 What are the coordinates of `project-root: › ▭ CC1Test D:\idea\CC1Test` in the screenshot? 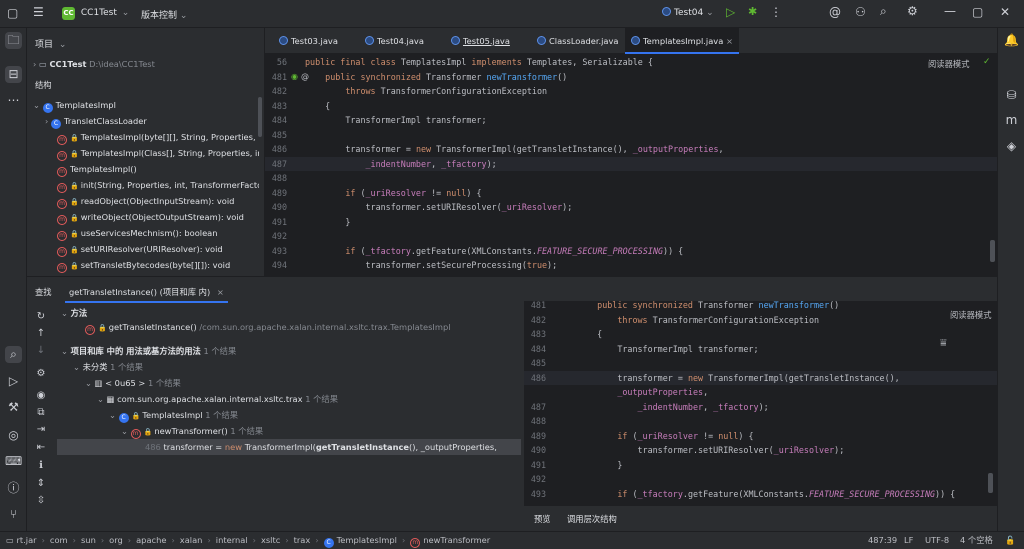 It's located at (149, 64).